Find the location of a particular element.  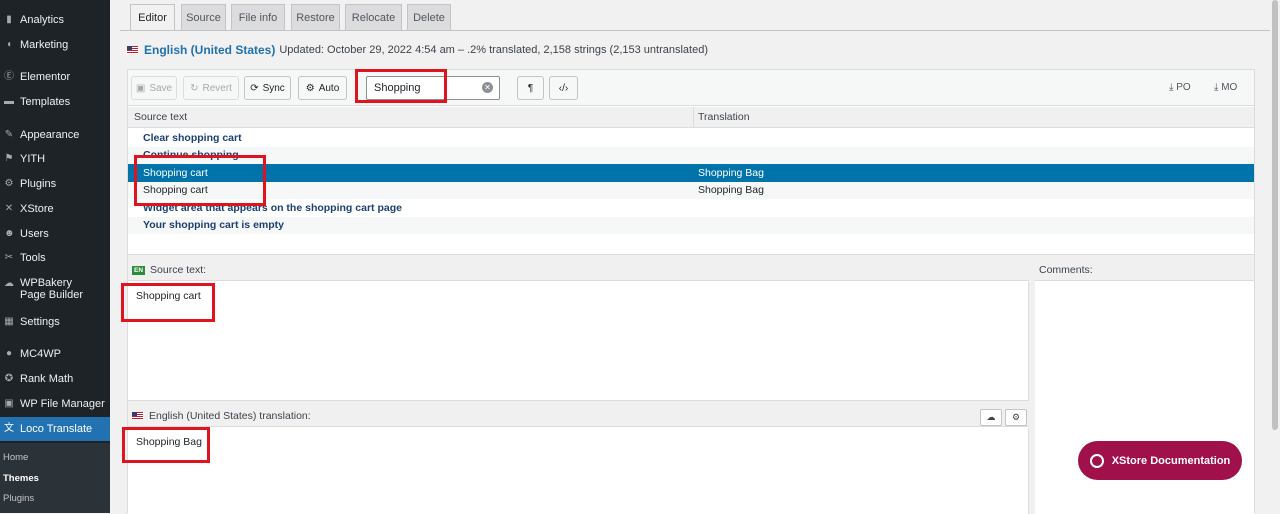

comments-label: Comments: is located at coordinates (1066, 270).